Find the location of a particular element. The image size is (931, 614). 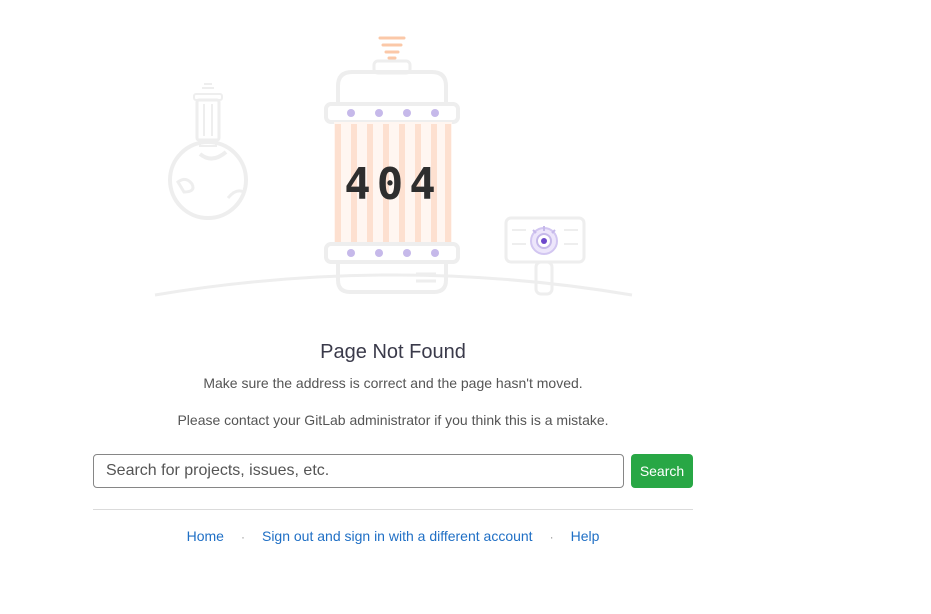

page-title: Page Not Found is located at coordinates (393, 352).